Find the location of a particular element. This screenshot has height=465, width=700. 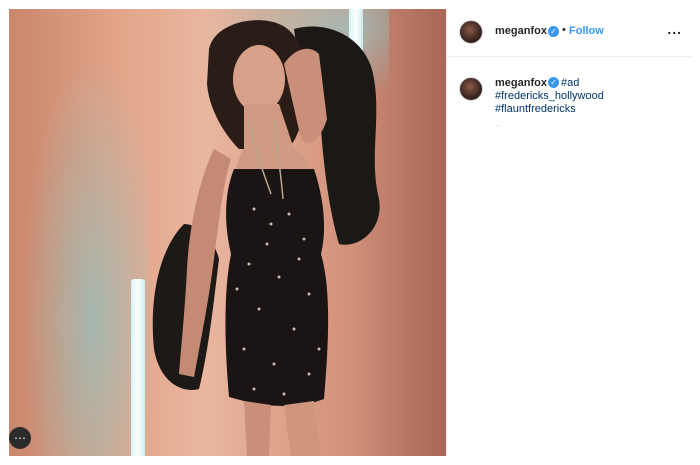

follow-button: Follow is located at coordinates (586, 31).